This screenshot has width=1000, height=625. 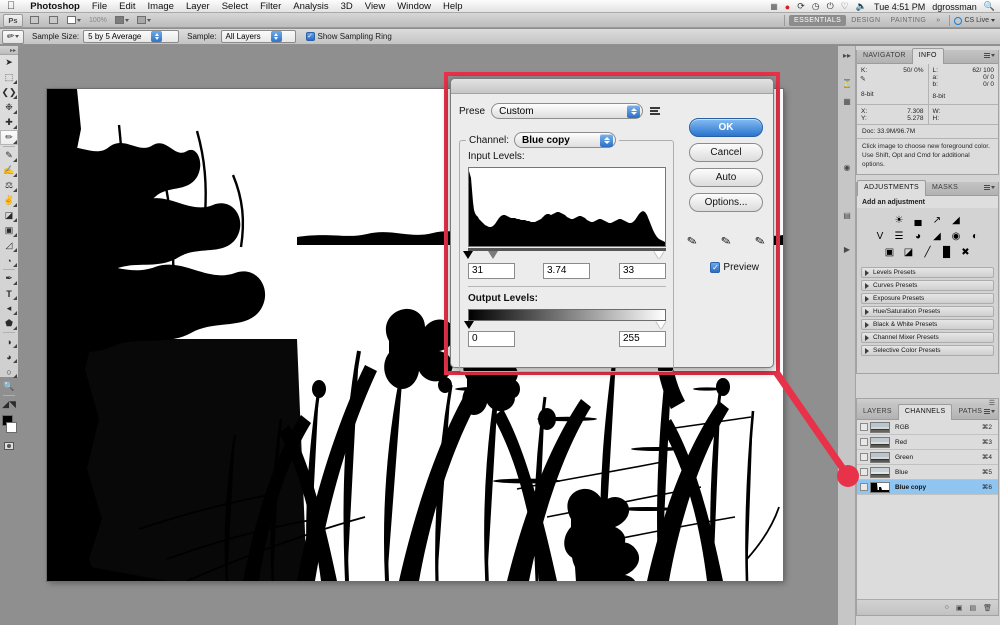 What do you see at coordinates (144, 20) in the screenshot?
I see `screen-mode-icon` at bounding box center [144, 20].